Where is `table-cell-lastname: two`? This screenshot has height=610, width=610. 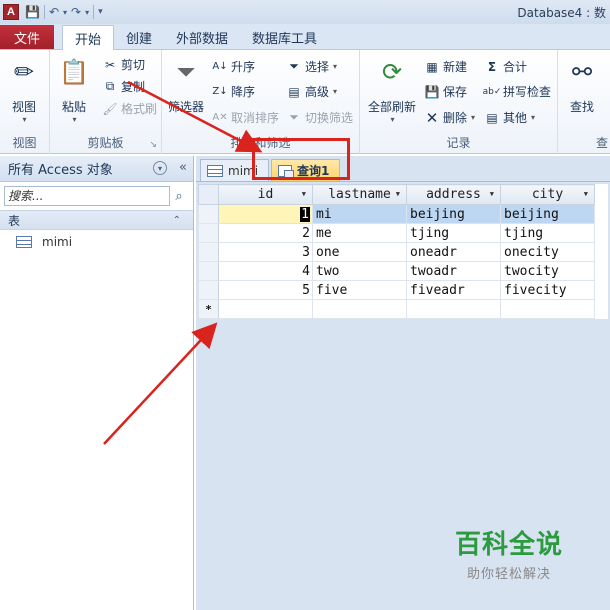 table-cell-lastname: two is located at coordinates (359, 271).